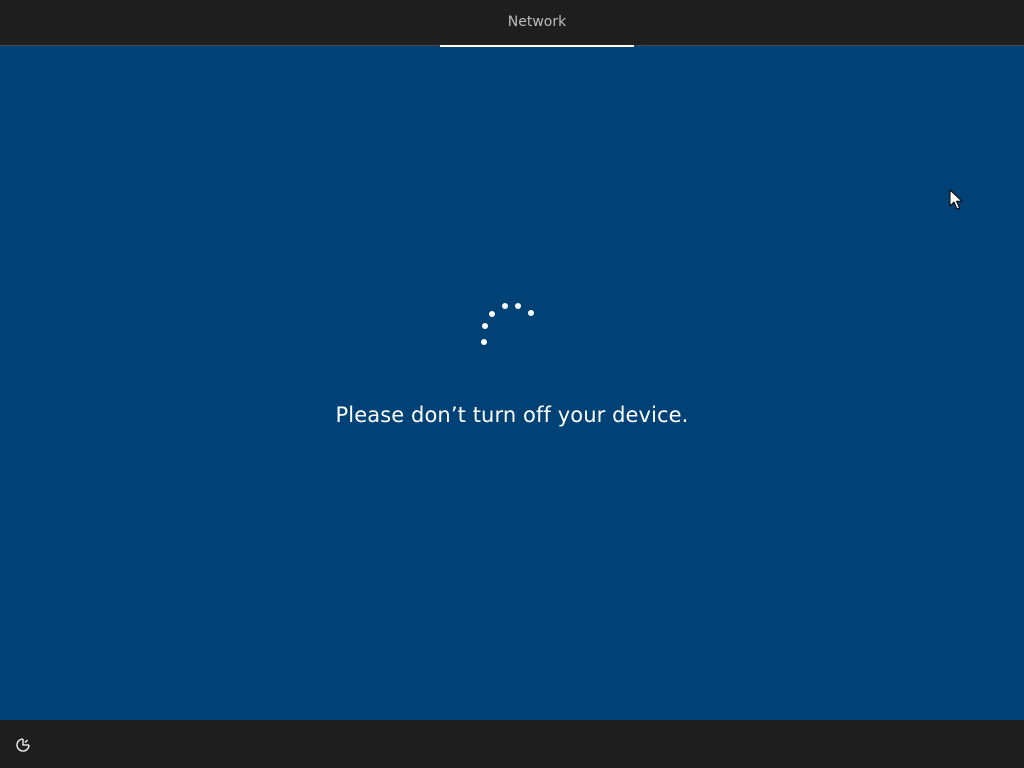 The image size is (1024, 768). What do you see at coordinates (512, 415) in the screenshot?
I see `status-message: Please don’t turn off your device.` at bounding box center [512, 415].